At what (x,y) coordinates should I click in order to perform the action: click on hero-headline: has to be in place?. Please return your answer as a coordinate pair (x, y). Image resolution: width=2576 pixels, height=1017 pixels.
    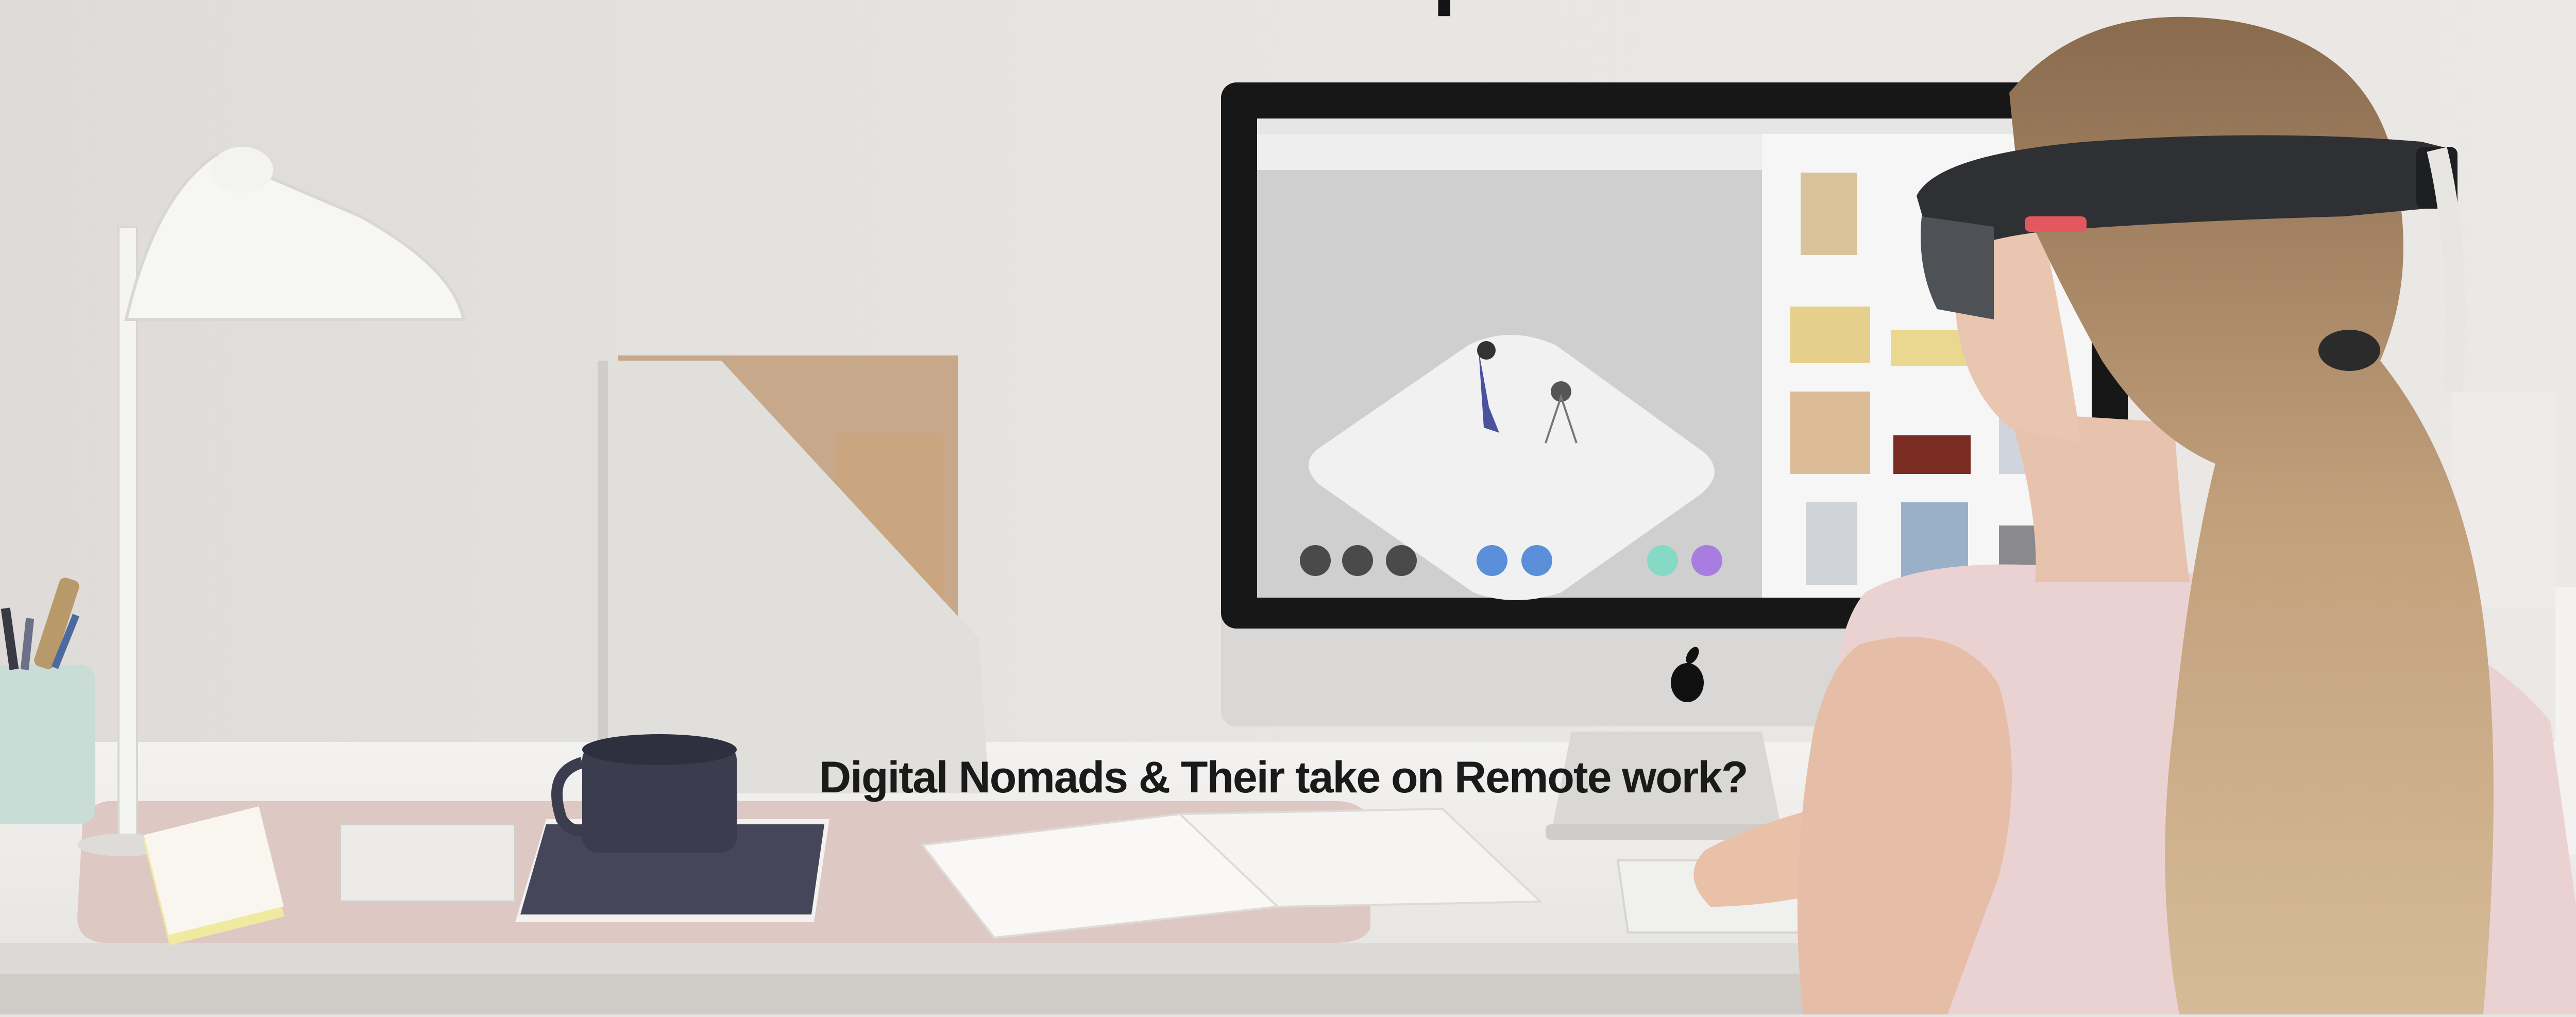
    Looking at the image, I should click on (1288, 9).